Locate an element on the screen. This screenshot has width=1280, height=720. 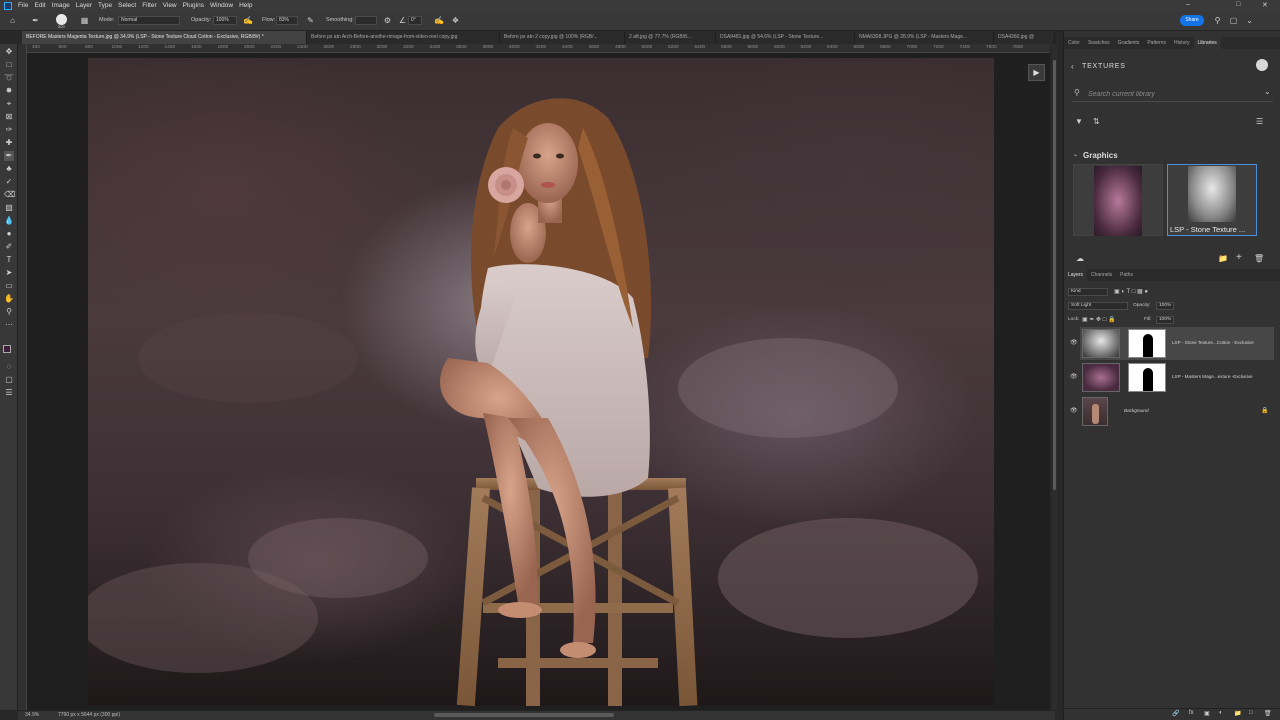
menu-type: Type is located at coordinates (105, 5).